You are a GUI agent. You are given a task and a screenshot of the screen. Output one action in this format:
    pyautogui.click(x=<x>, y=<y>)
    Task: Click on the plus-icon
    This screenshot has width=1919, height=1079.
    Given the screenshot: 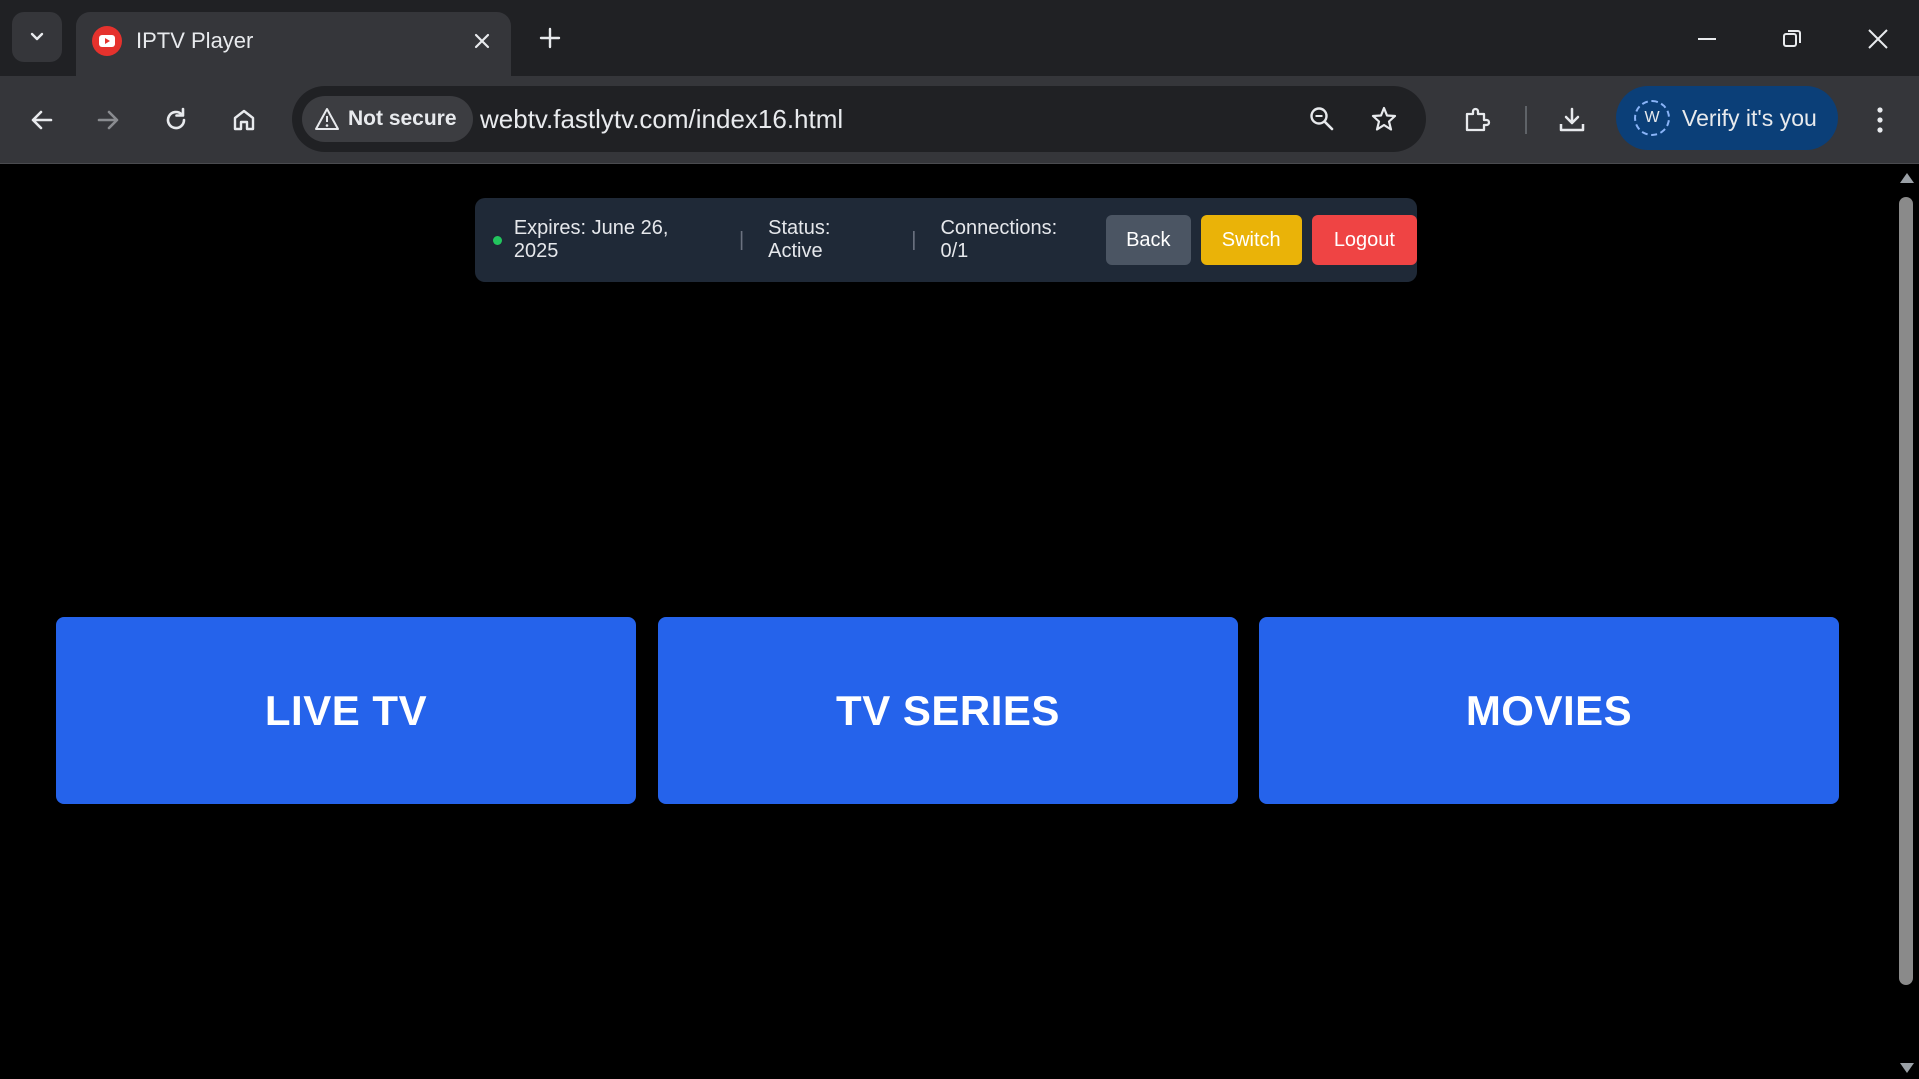 What is the action you would take?
    pyautogui.click(x=550, y=38)
    